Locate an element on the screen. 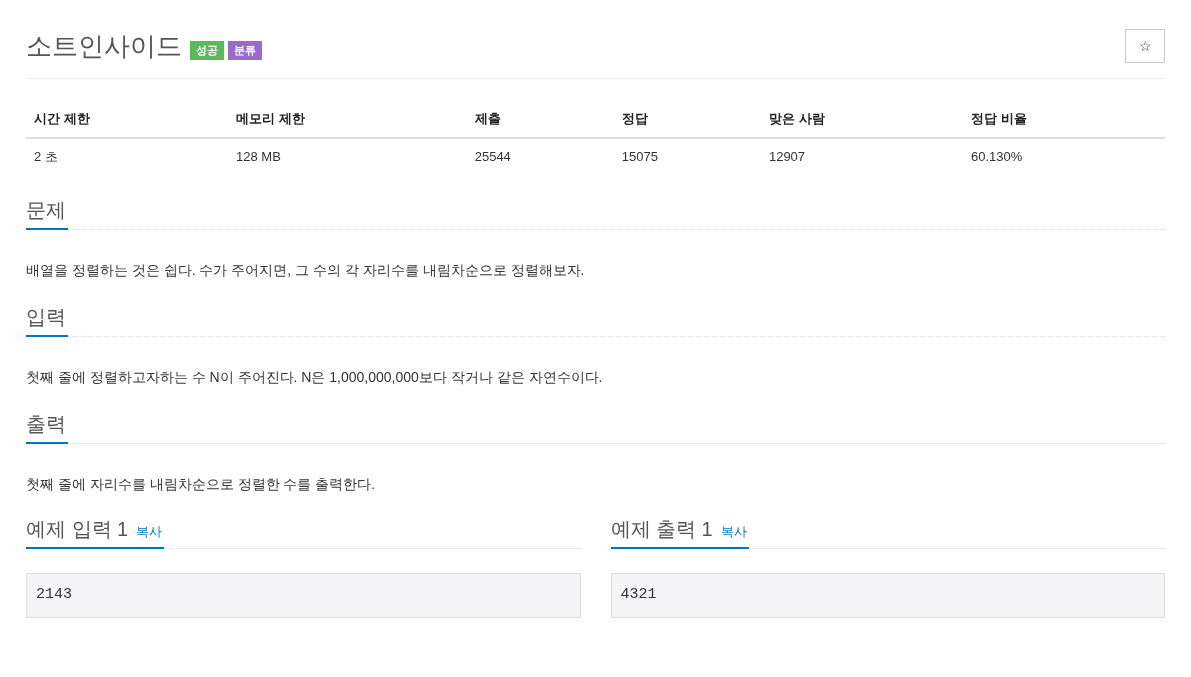  sample-heading: 예제 입력 1 is located at coordinates (77, 529).